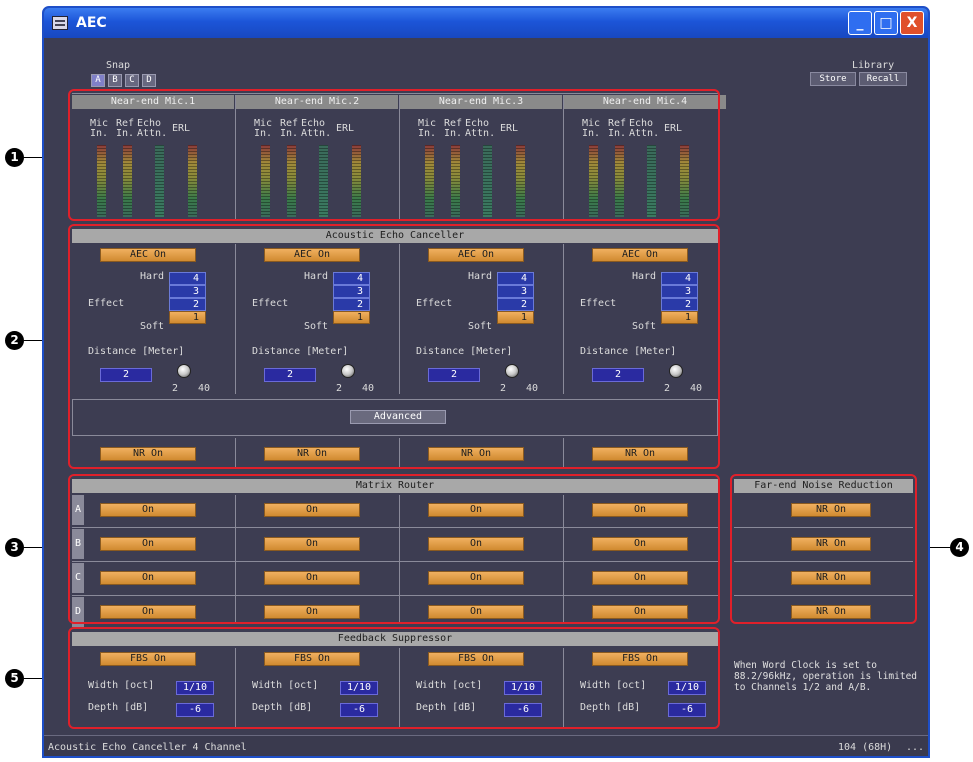  Describe the element at coordinates (803, 687) in the screenshot. I see `note-line-3: to Channels 1/2 and A/B.` at that location.